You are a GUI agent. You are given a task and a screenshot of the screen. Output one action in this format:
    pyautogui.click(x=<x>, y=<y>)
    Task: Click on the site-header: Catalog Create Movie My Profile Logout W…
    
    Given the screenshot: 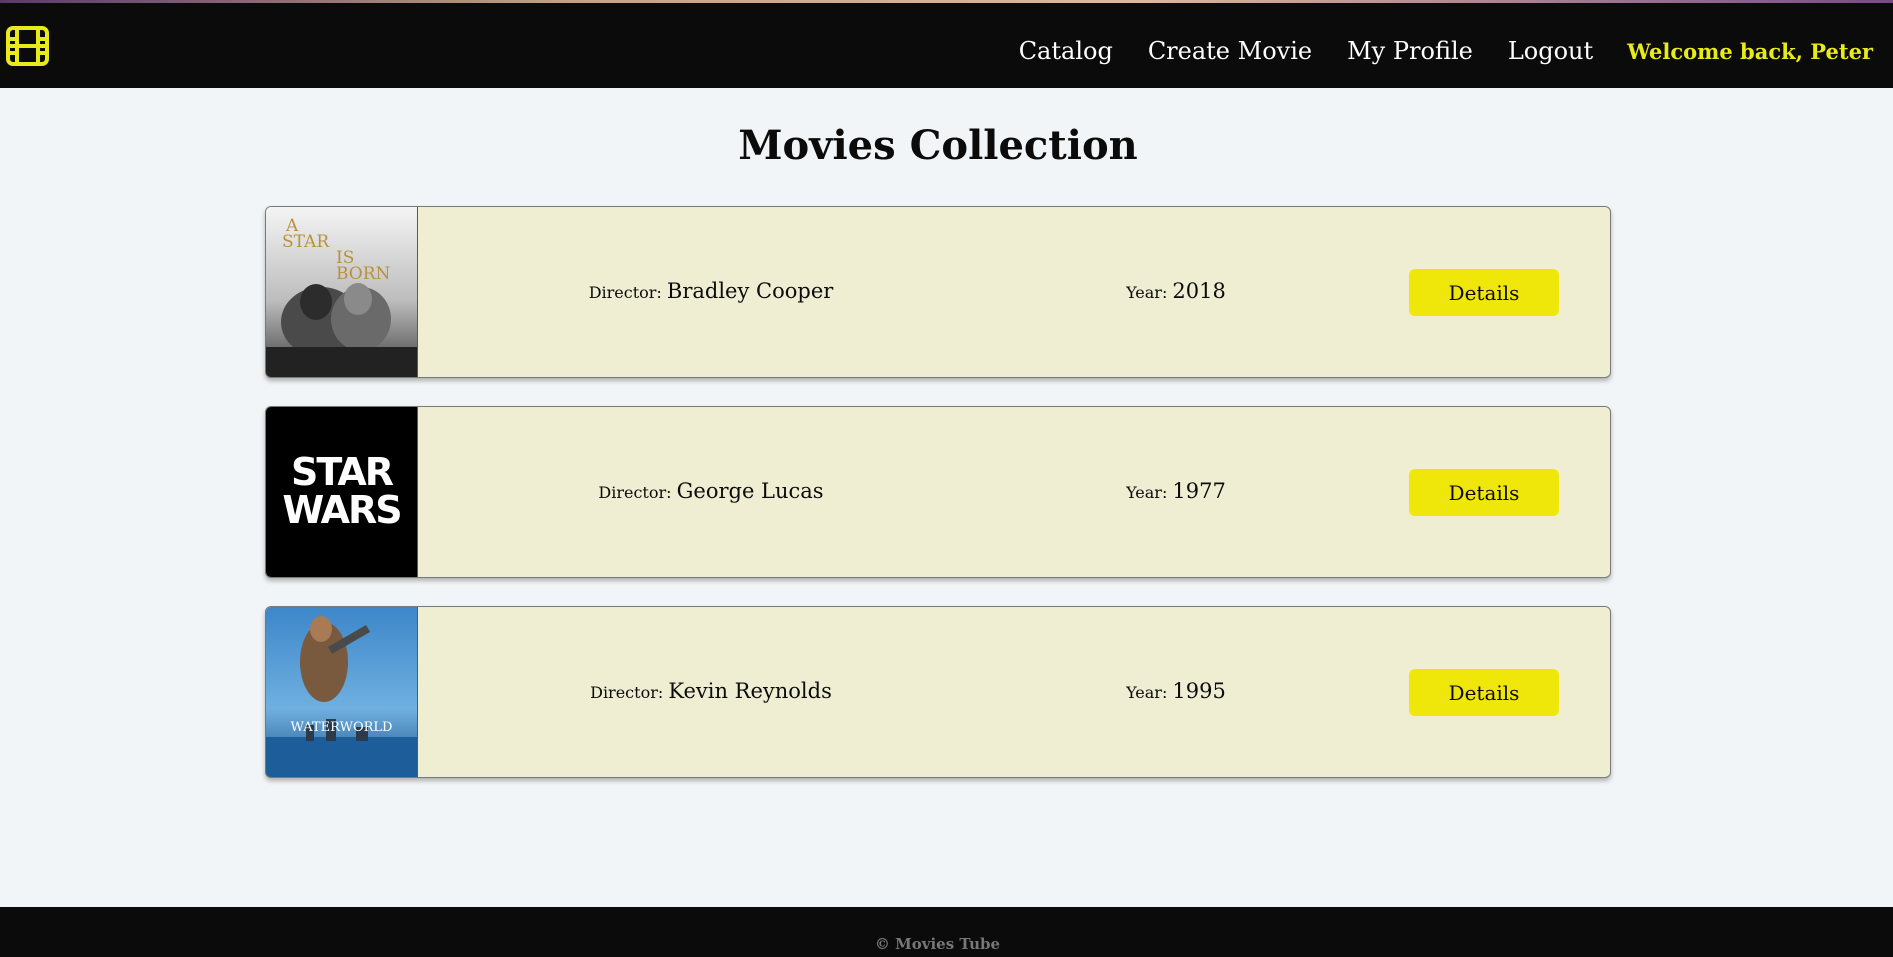 What is the action you would take?
    pyautogui.click(x=946, y=45)
    